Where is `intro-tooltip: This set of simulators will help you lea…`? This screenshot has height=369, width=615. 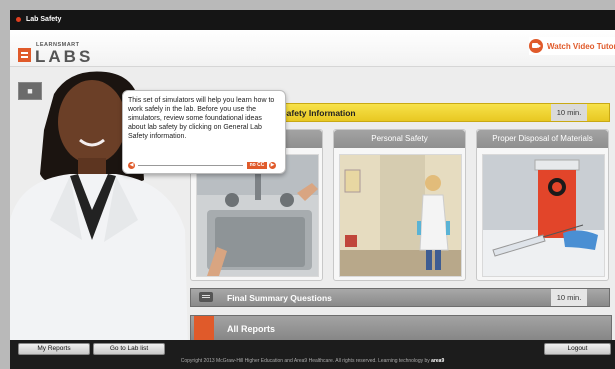 intro-tooltip: This set of simulators will help you lea… is located at coordinates (204, 132).